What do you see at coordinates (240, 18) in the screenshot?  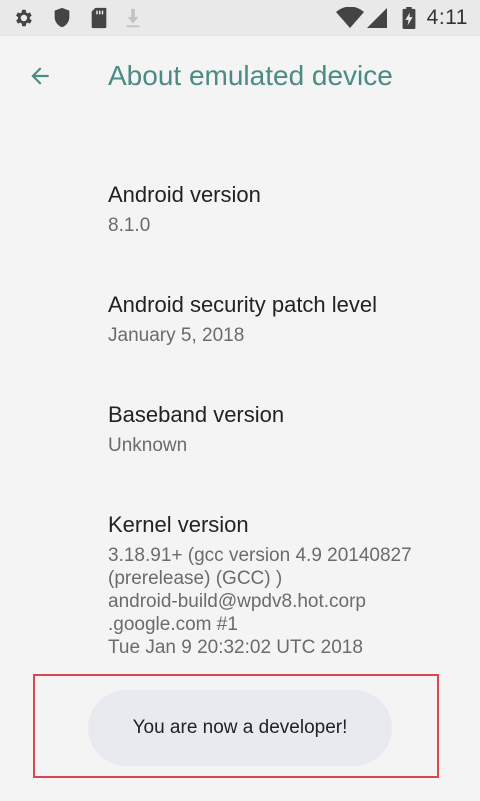 I see `status-bar: 4:11` at bounding box center [240, 18].